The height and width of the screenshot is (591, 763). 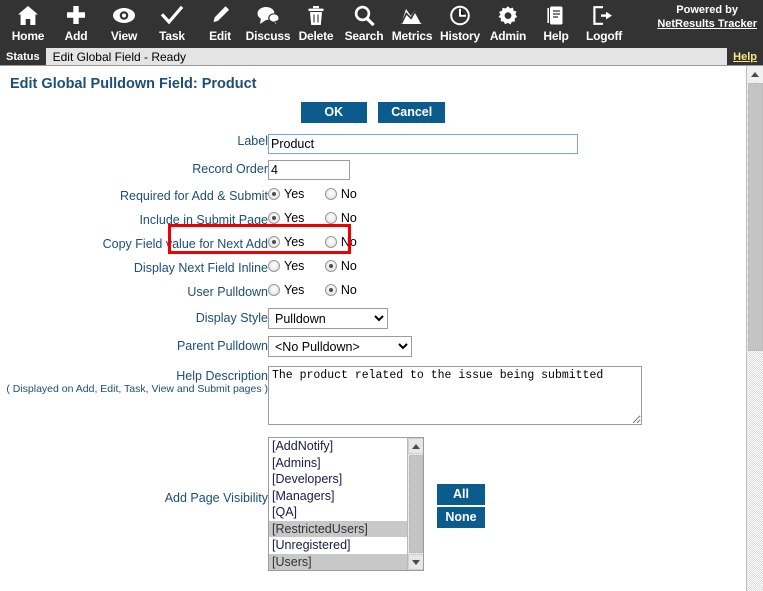 I want to click on netresults-tracker-link: NetResults Tracker, so click(x=707, y=24).